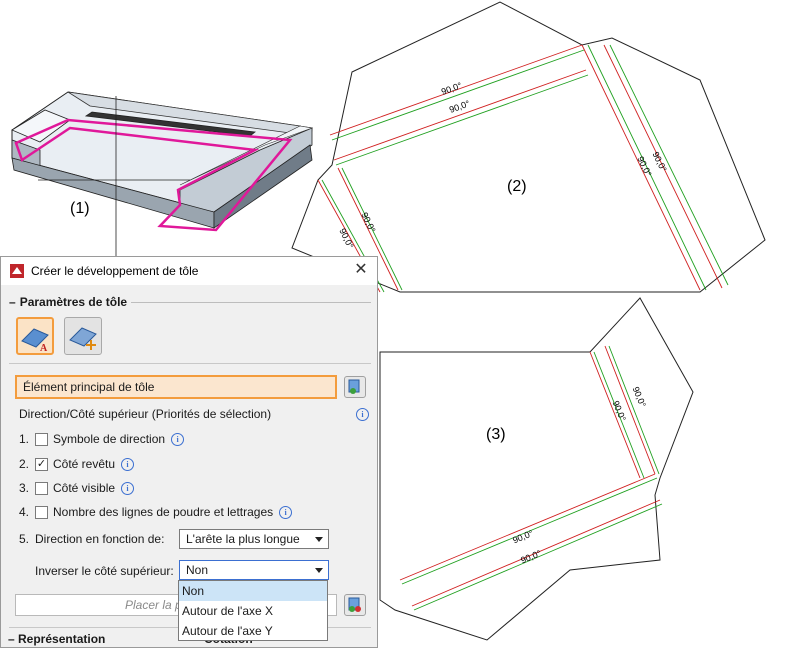 The height and width of the screenshot is (648, 800). I want to click on invert-top-side-select: Non, so click(254, 570).